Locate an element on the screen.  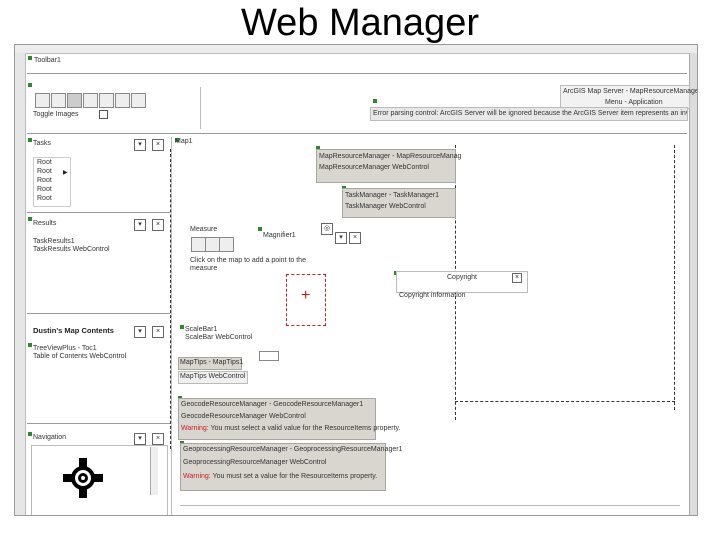
geocode-warning-label: Warning: is located at coordinates (195, 428).